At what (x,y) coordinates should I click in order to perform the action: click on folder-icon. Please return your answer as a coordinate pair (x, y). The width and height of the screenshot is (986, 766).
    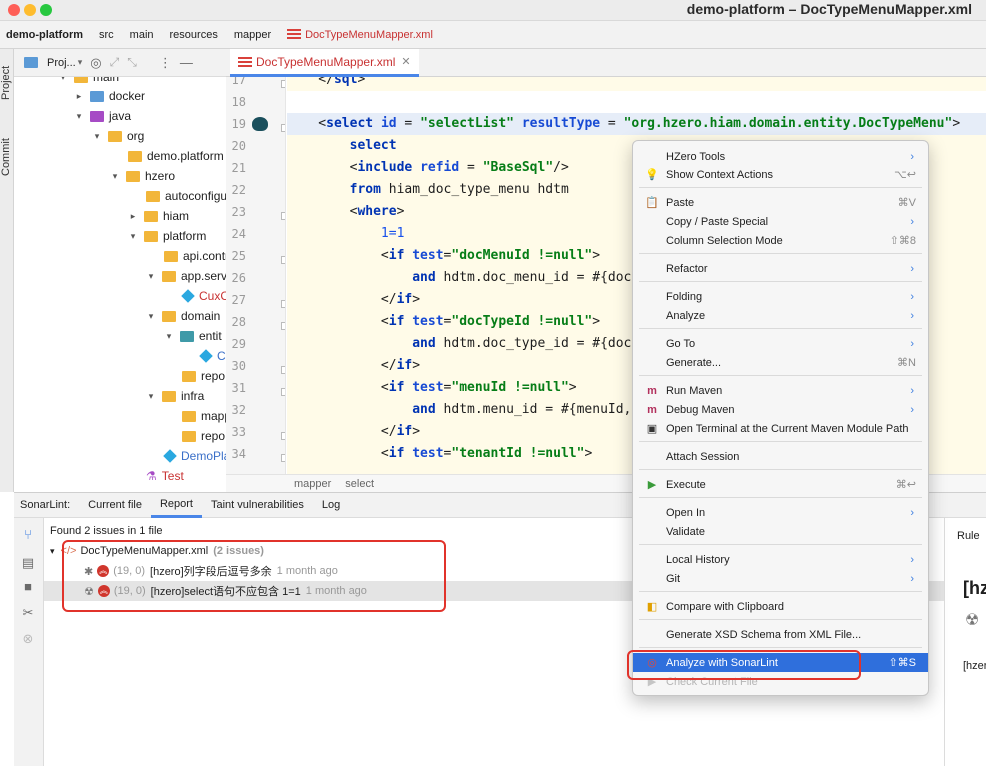
    Looking at the image, I should click on (169, 396).